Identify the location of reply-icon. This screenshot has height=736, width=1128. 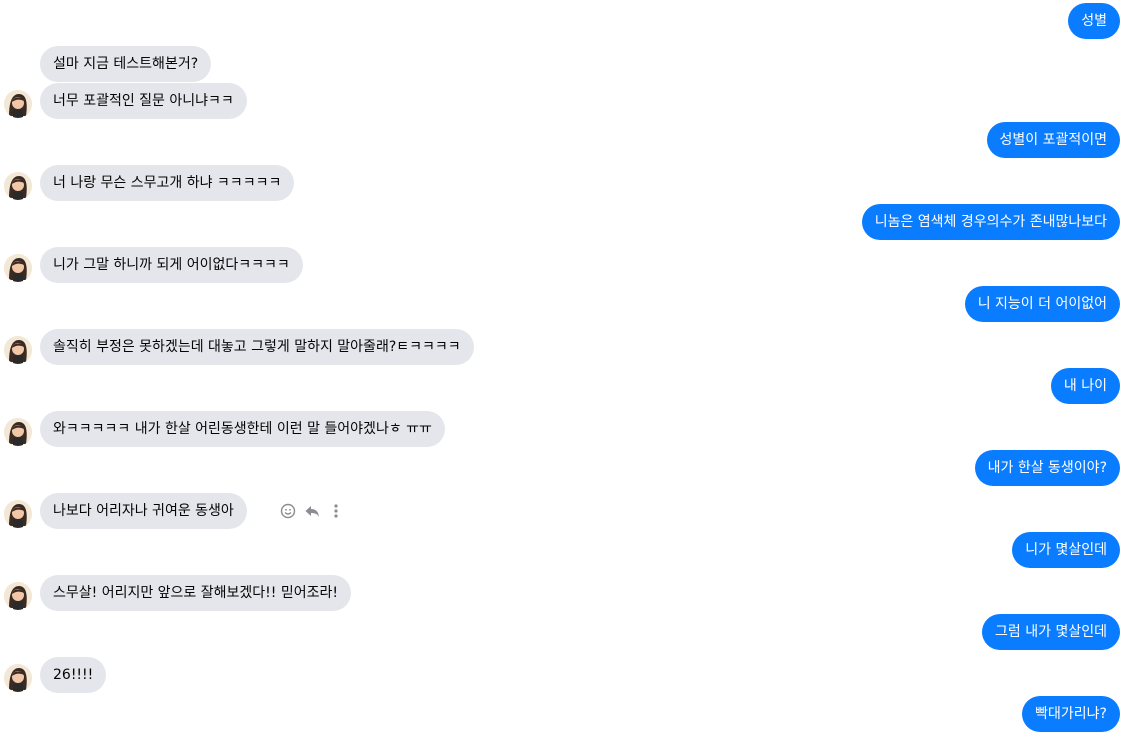
(312, 511).